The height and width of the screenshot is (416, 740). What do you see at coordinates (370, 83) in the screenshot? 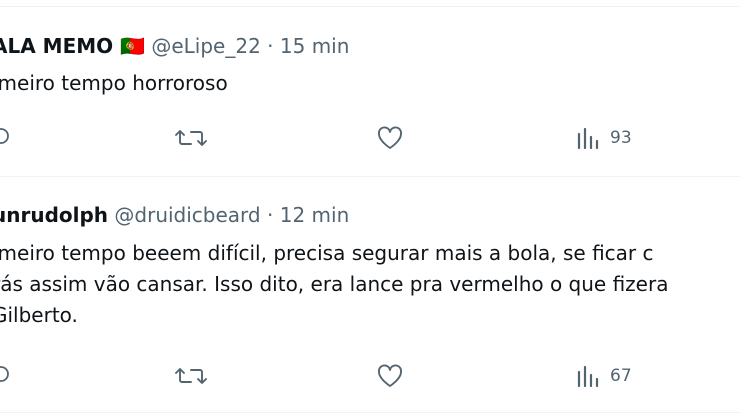
I see `tweet-text: imeiro tempo horroroso` at bounding box center [370, 83].